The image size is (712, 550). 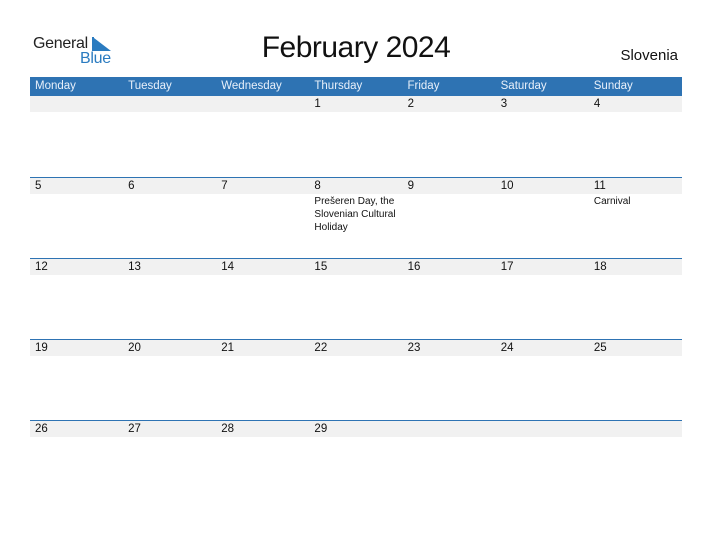 I want to click on day-cell: 17, so click(x=542, y=299).